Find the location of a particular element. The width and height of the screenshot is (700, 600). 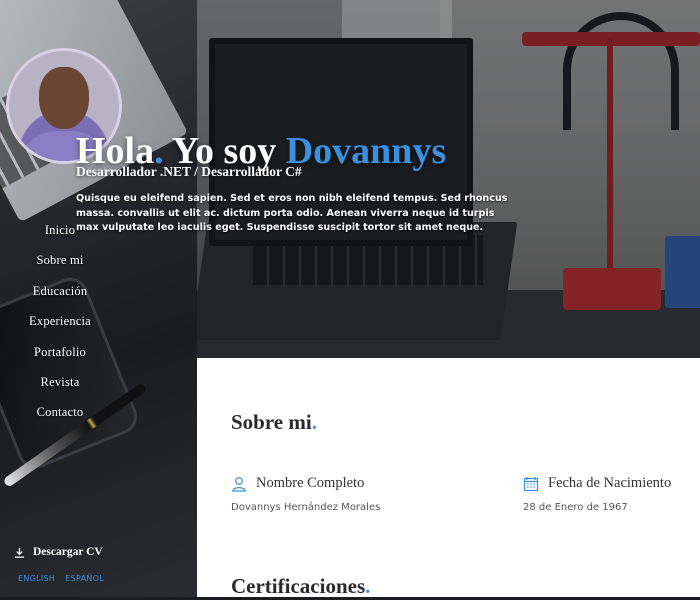

nav-item-educacion: Educación is located at coordinates (60, 296).